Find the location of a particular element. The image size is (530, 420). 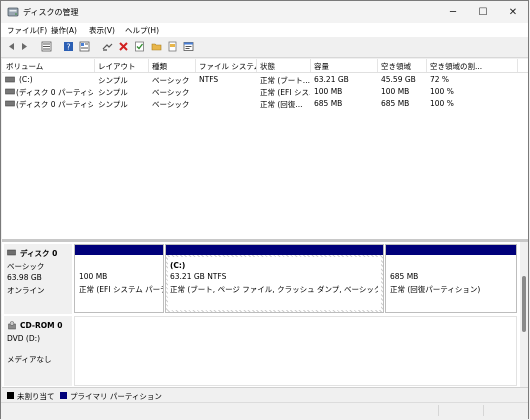

cell-capacity: 685 MB is located at coordinates (328, 103).